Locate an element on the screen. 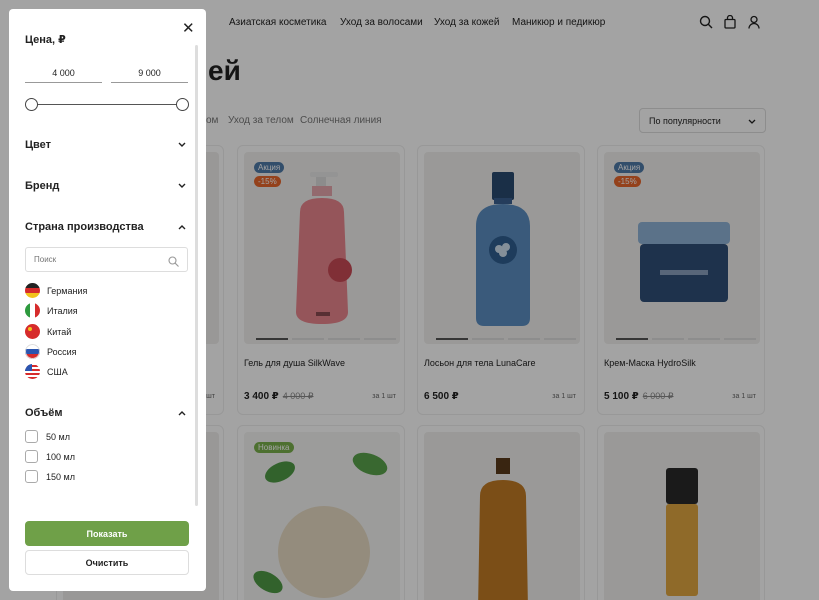  italy-flag-icon is located at coordinates (32, 310).